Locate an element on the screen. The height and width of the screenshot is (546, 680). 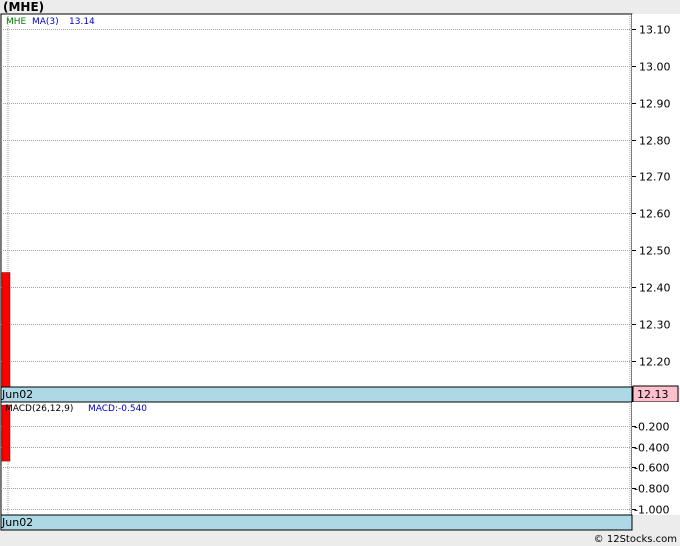
price-tick-label: 12.60 is located at coordinates (655, 214).